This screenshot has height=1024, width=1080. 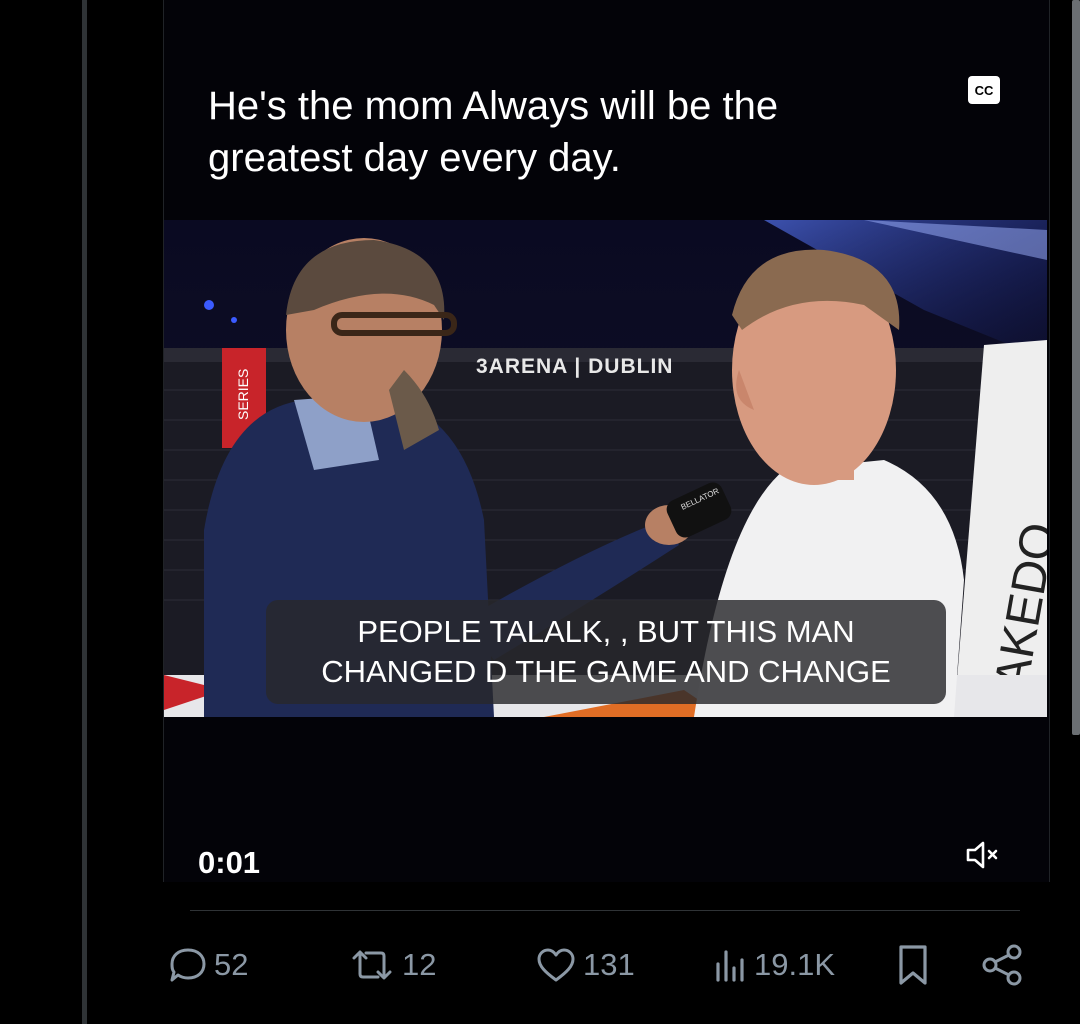 I want to click on share-button, so click(x=1002, y=965).